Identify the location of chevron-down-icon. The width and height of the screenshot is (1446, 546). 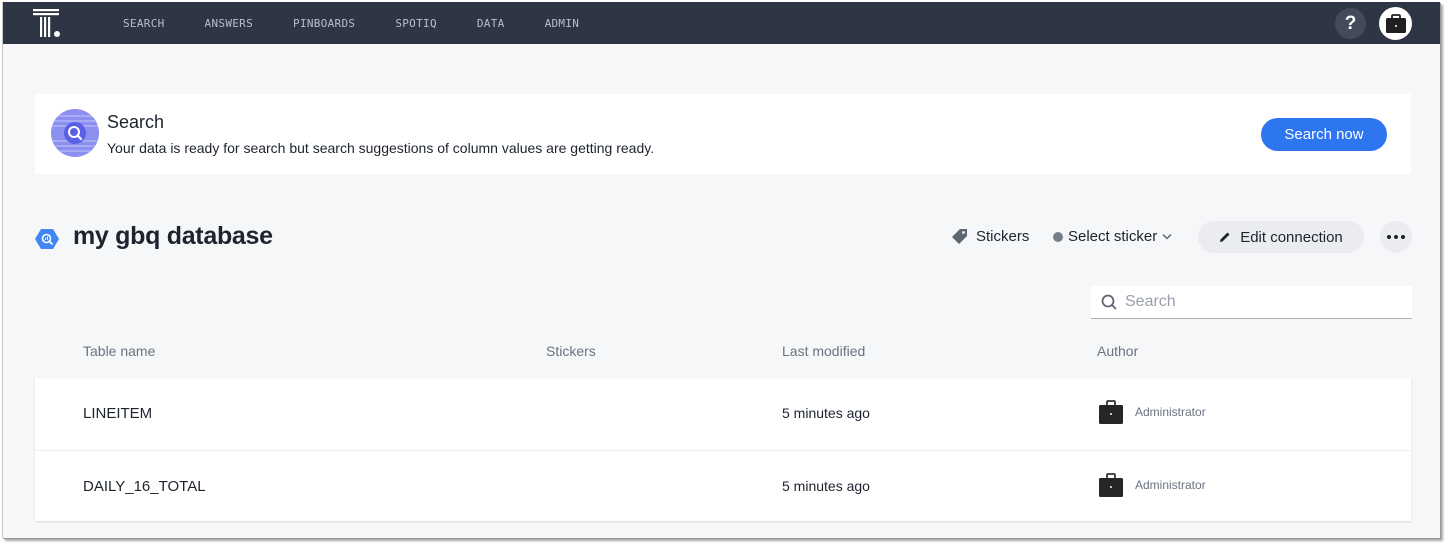
(1167, 236).